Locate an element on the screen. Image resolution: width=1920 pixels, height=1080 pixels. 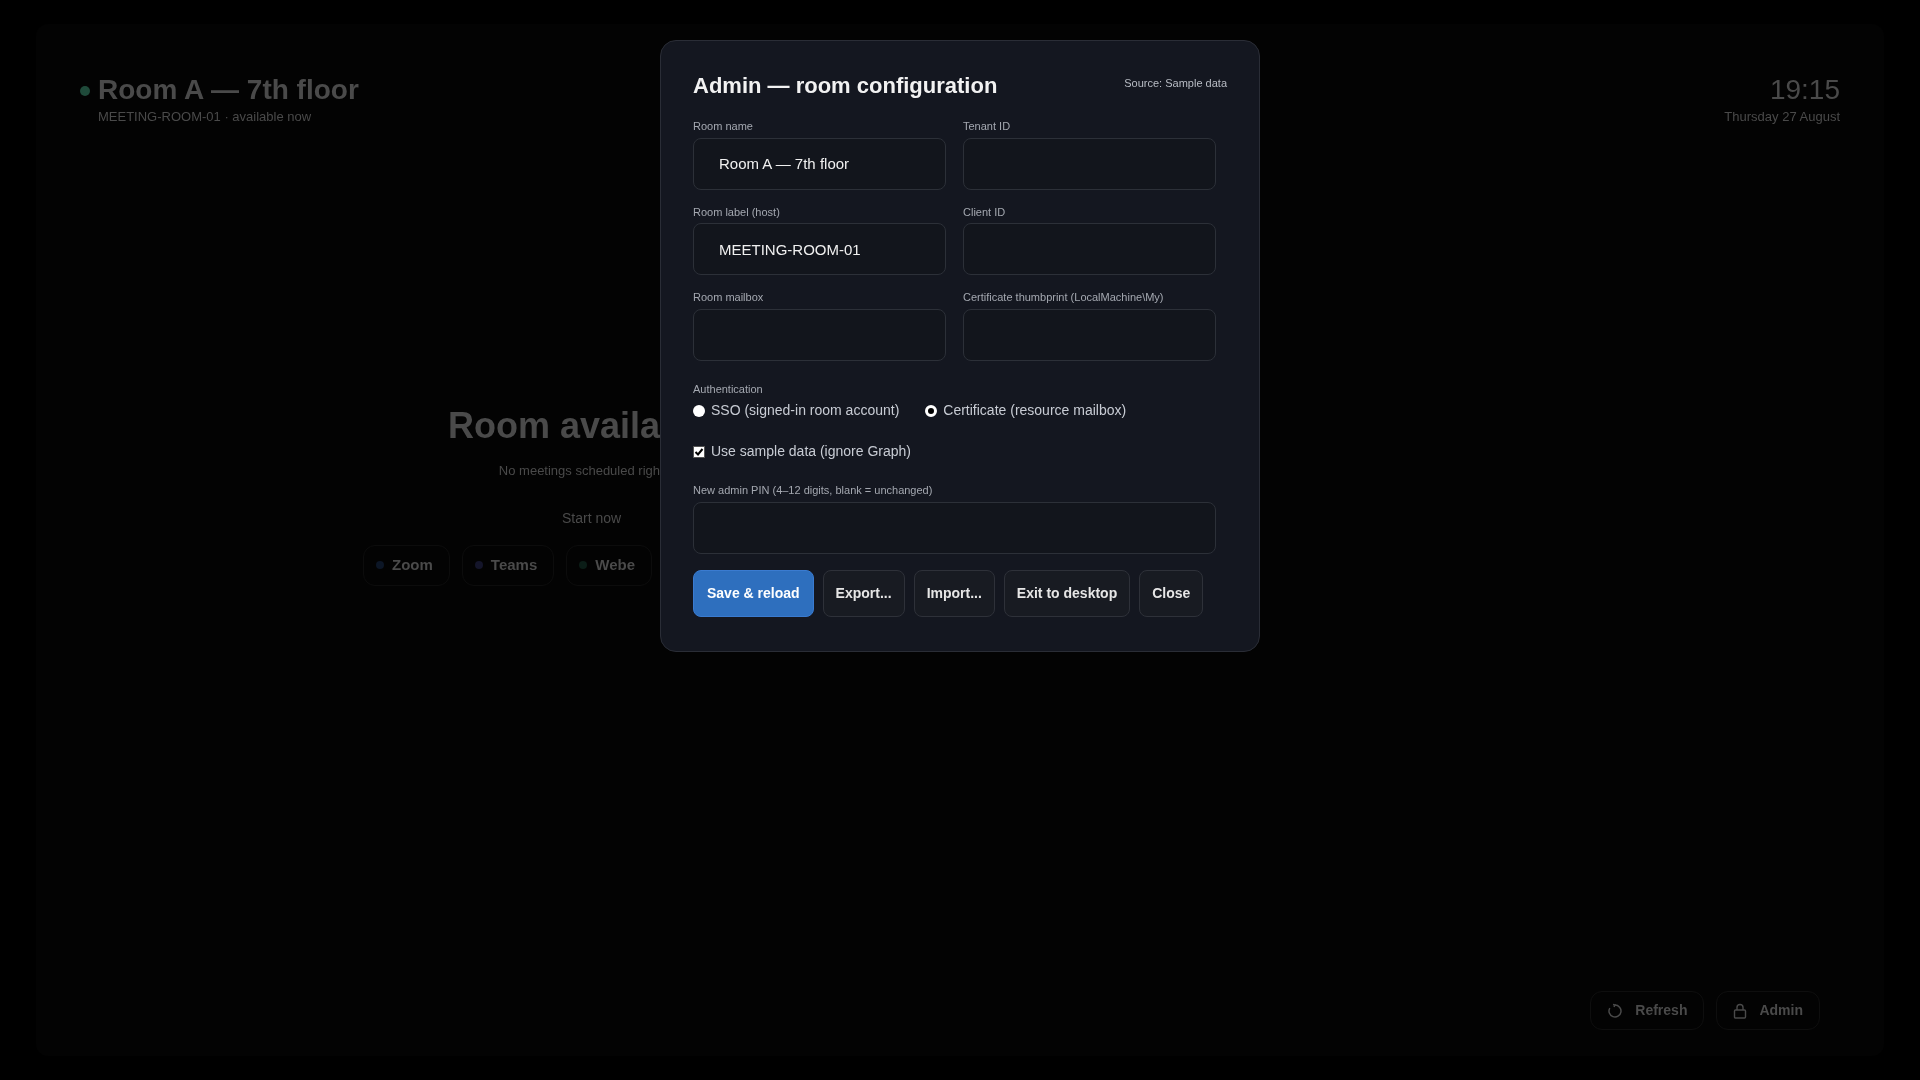
status-heading: Room availa is located at coordinates (553, 425).